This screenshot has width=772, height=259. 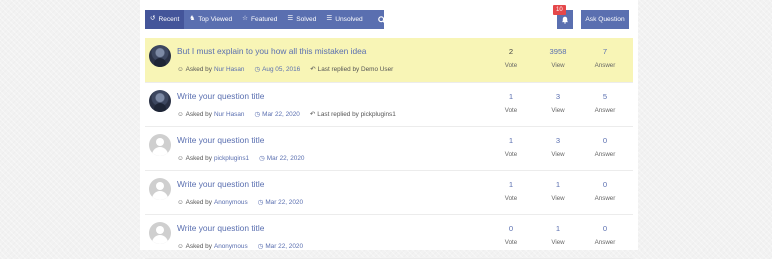 I want to click on list-icon: ☰, so click(x=290, y=19).